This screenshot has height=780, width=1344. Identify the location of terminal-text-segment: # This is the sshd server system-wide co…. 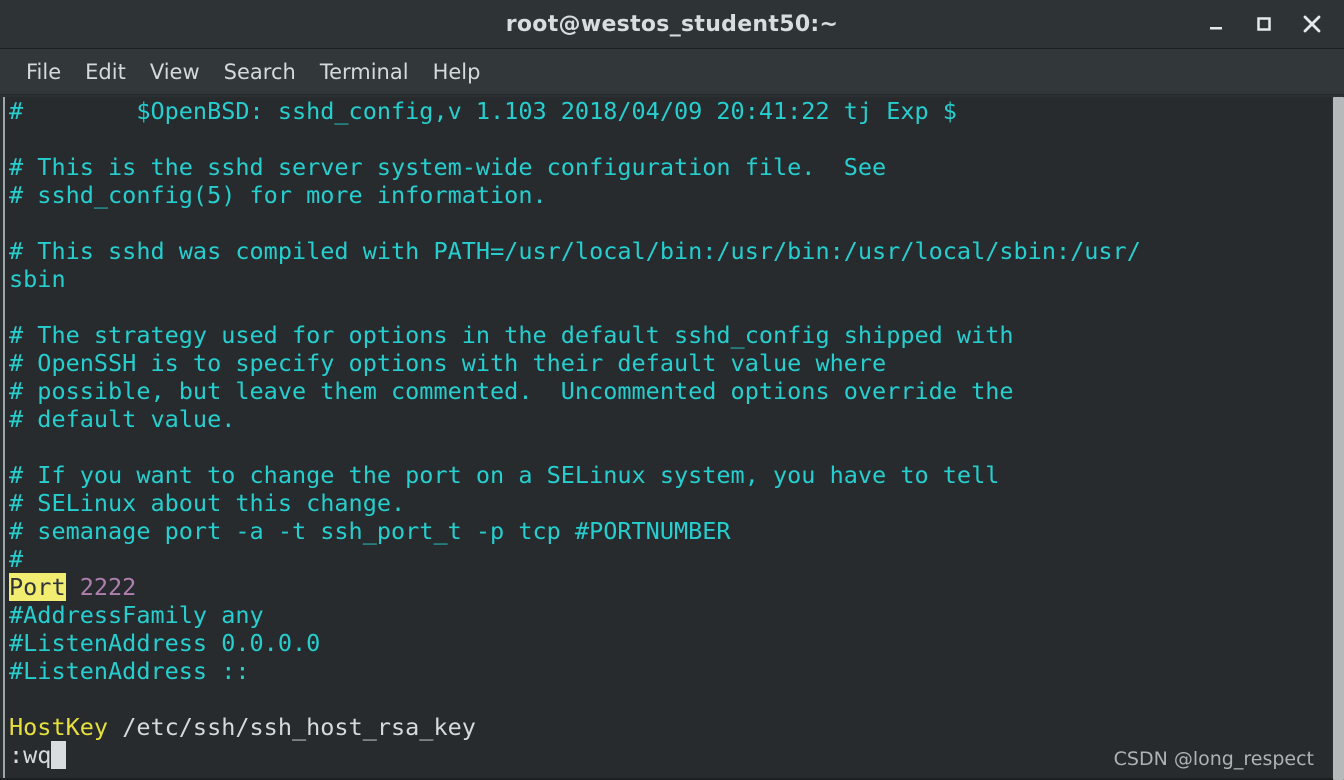
(448, 167).